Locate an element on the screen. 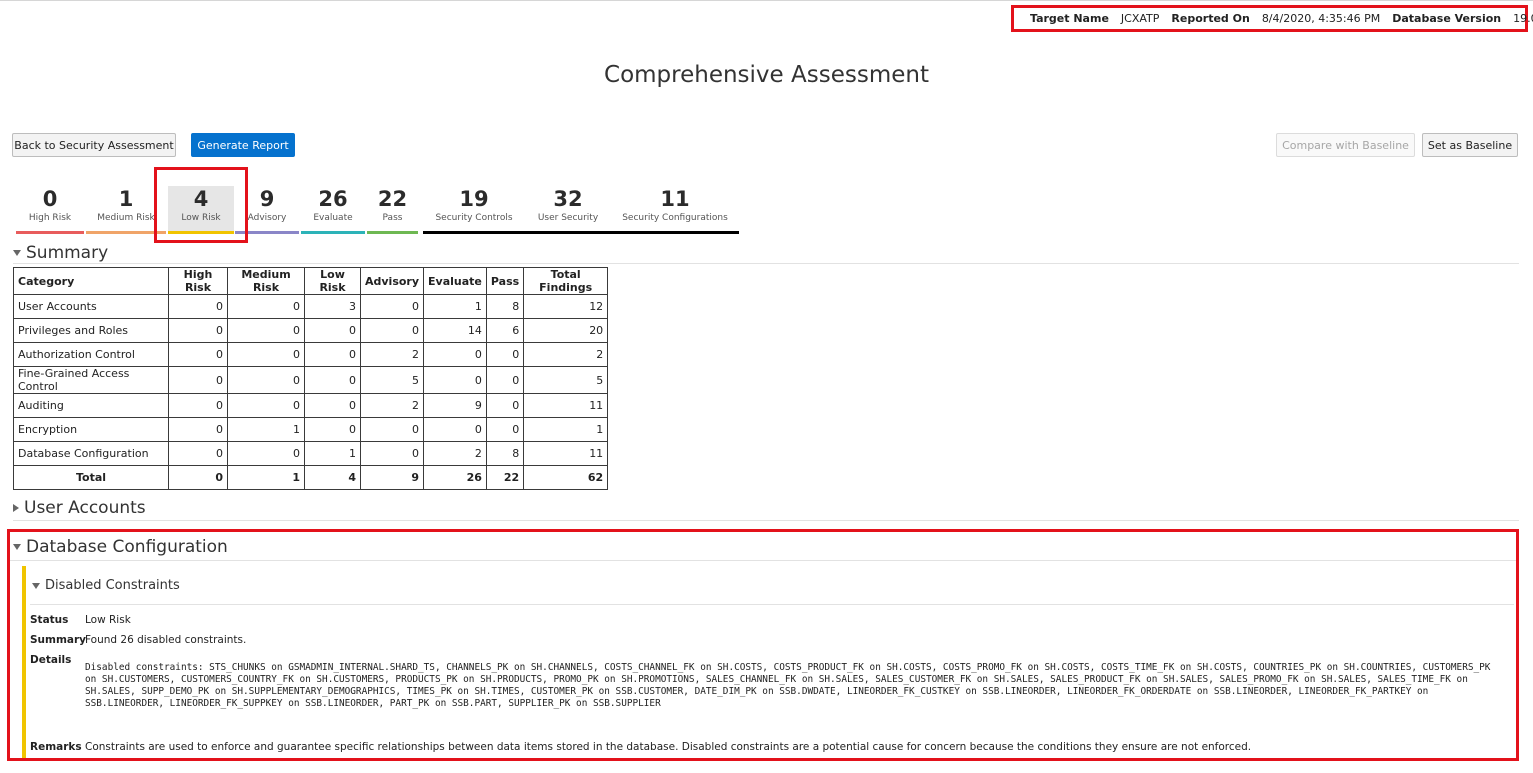 This screenshot has width=1533, height=773. table-row: Database Configuration 0 0 1 0 2 8 11 is located at coordinates (311, 453).